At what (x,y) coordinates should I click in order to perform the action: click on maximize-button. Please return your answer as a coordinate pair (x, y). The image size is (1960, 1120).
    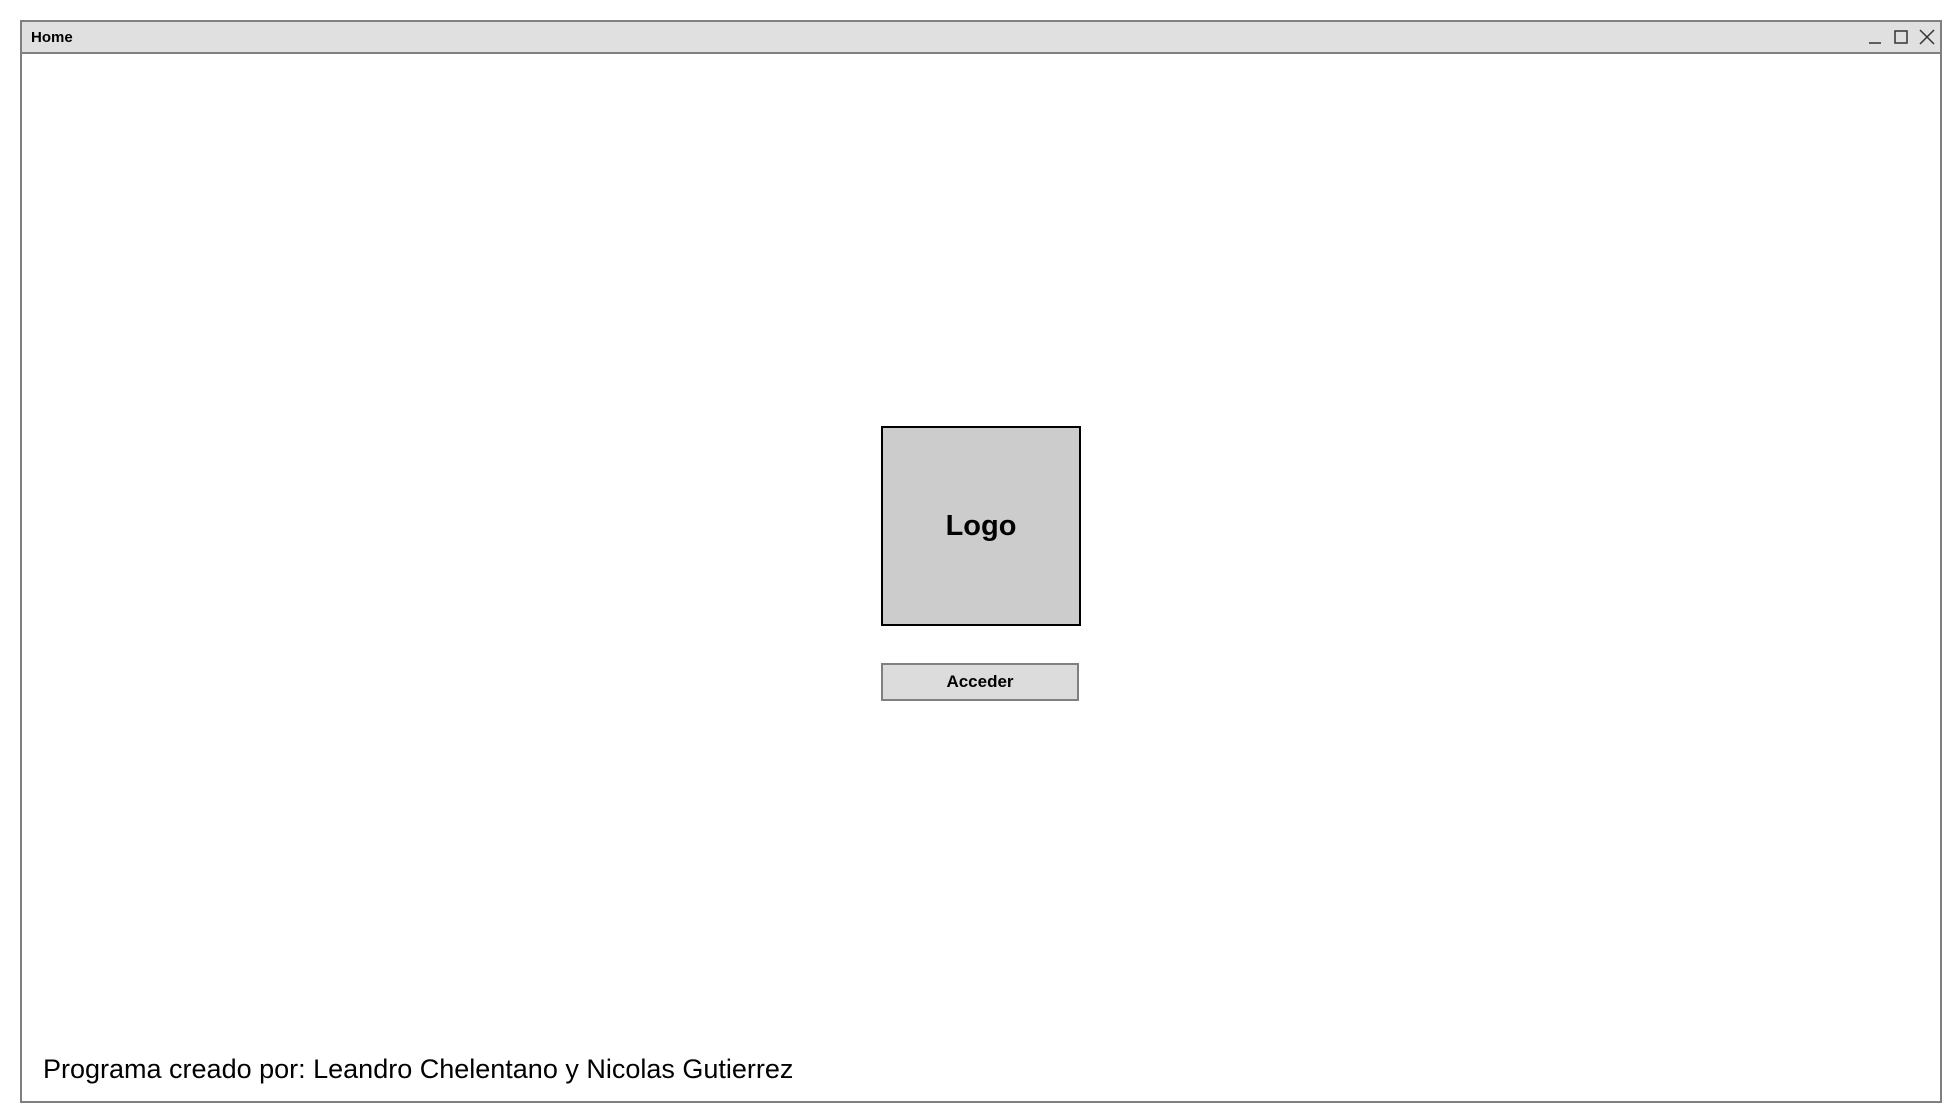
    Looking at the image, I should click on (1901, 37).